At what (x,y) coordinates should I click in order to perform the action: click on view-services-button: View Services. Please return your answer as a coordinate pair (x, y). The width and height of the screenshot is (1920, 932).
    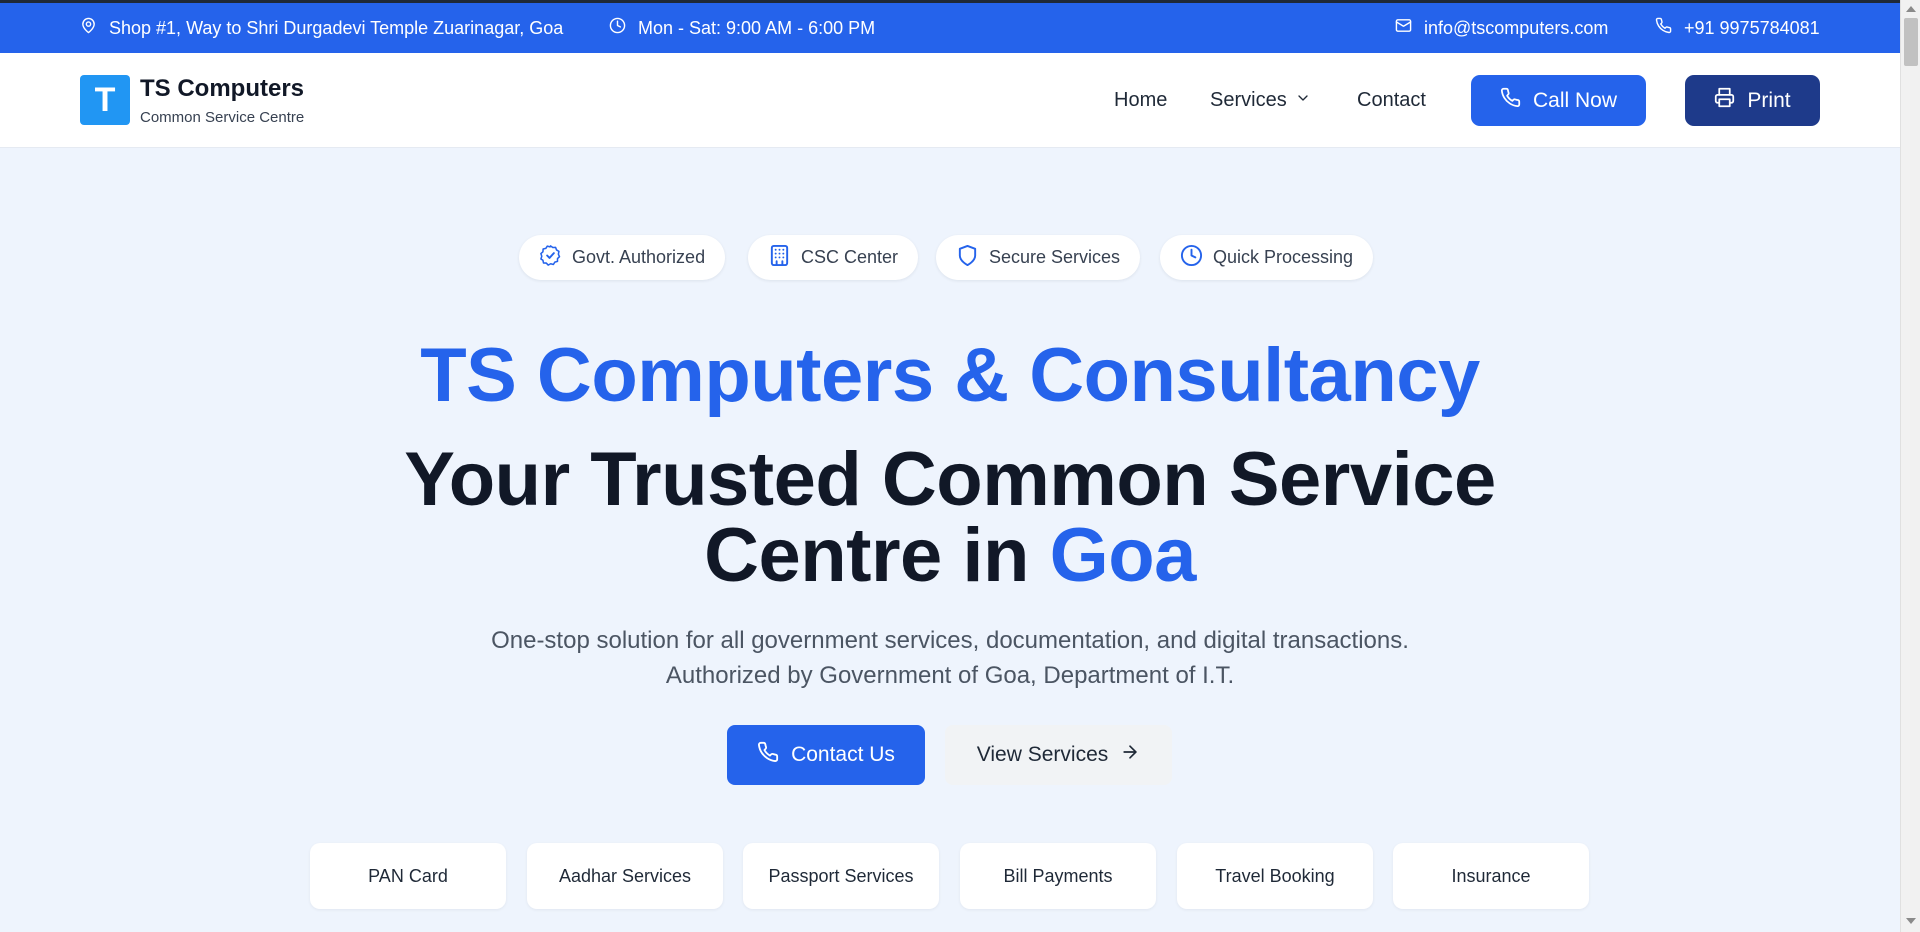
    Looking at the image, I should click on (1058, 755).